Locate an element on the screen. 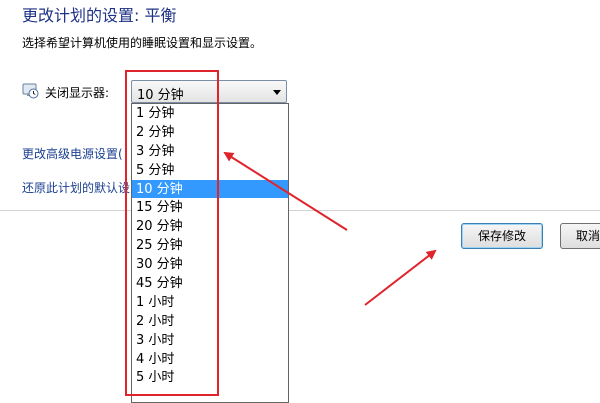 Image resolution: width=600 pixels, height=403 pixels. chevron-down-icon is located at coordinates (277, 92).